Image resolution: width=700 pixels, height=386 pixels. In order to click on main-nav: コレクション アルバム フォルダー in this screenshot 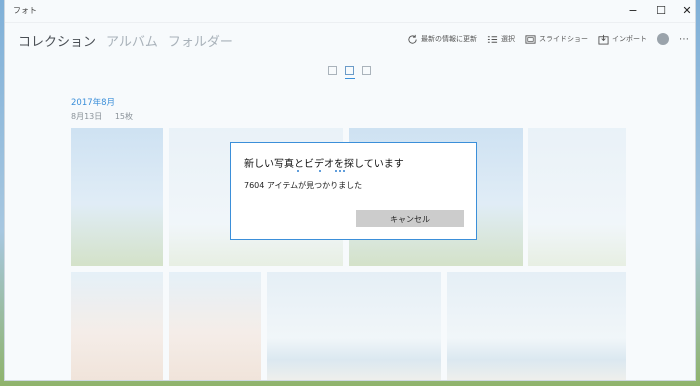, I will do `click(125, 40)`.